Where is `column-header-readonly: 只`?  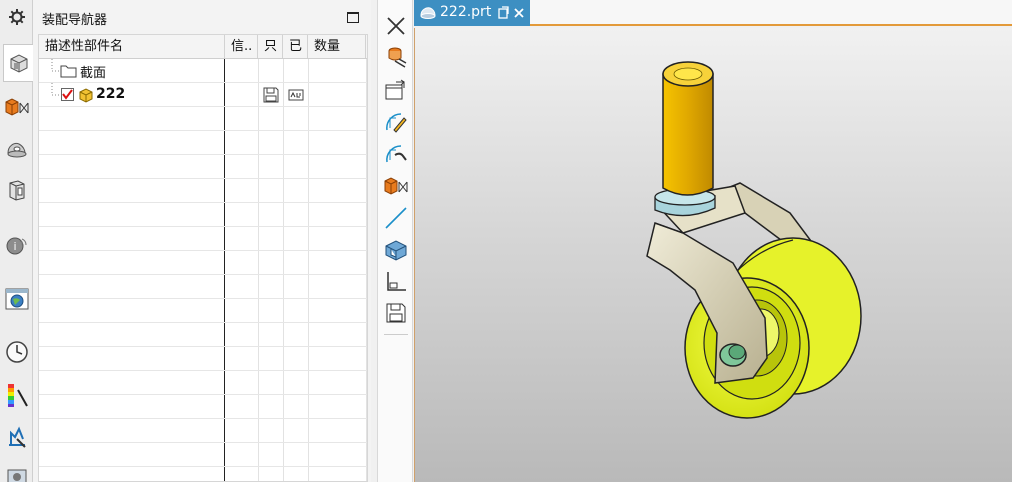 column-header-readonly: 只 is located at coordinates (270, 46).